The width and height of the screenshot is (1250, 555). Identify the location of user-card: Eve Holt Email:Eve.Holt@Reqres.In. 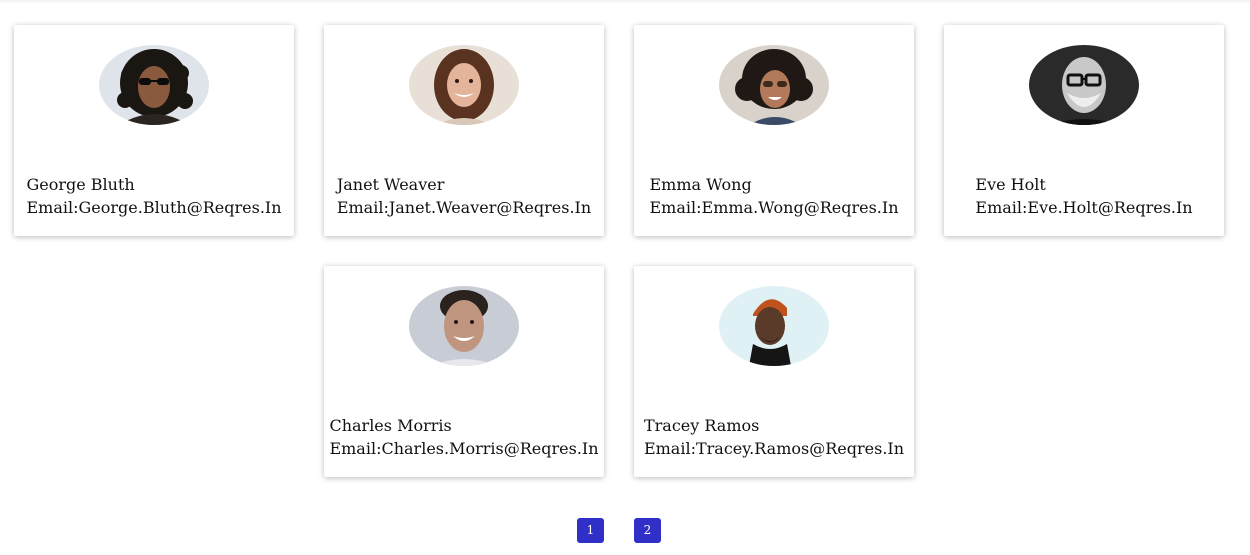
(1084, 130).